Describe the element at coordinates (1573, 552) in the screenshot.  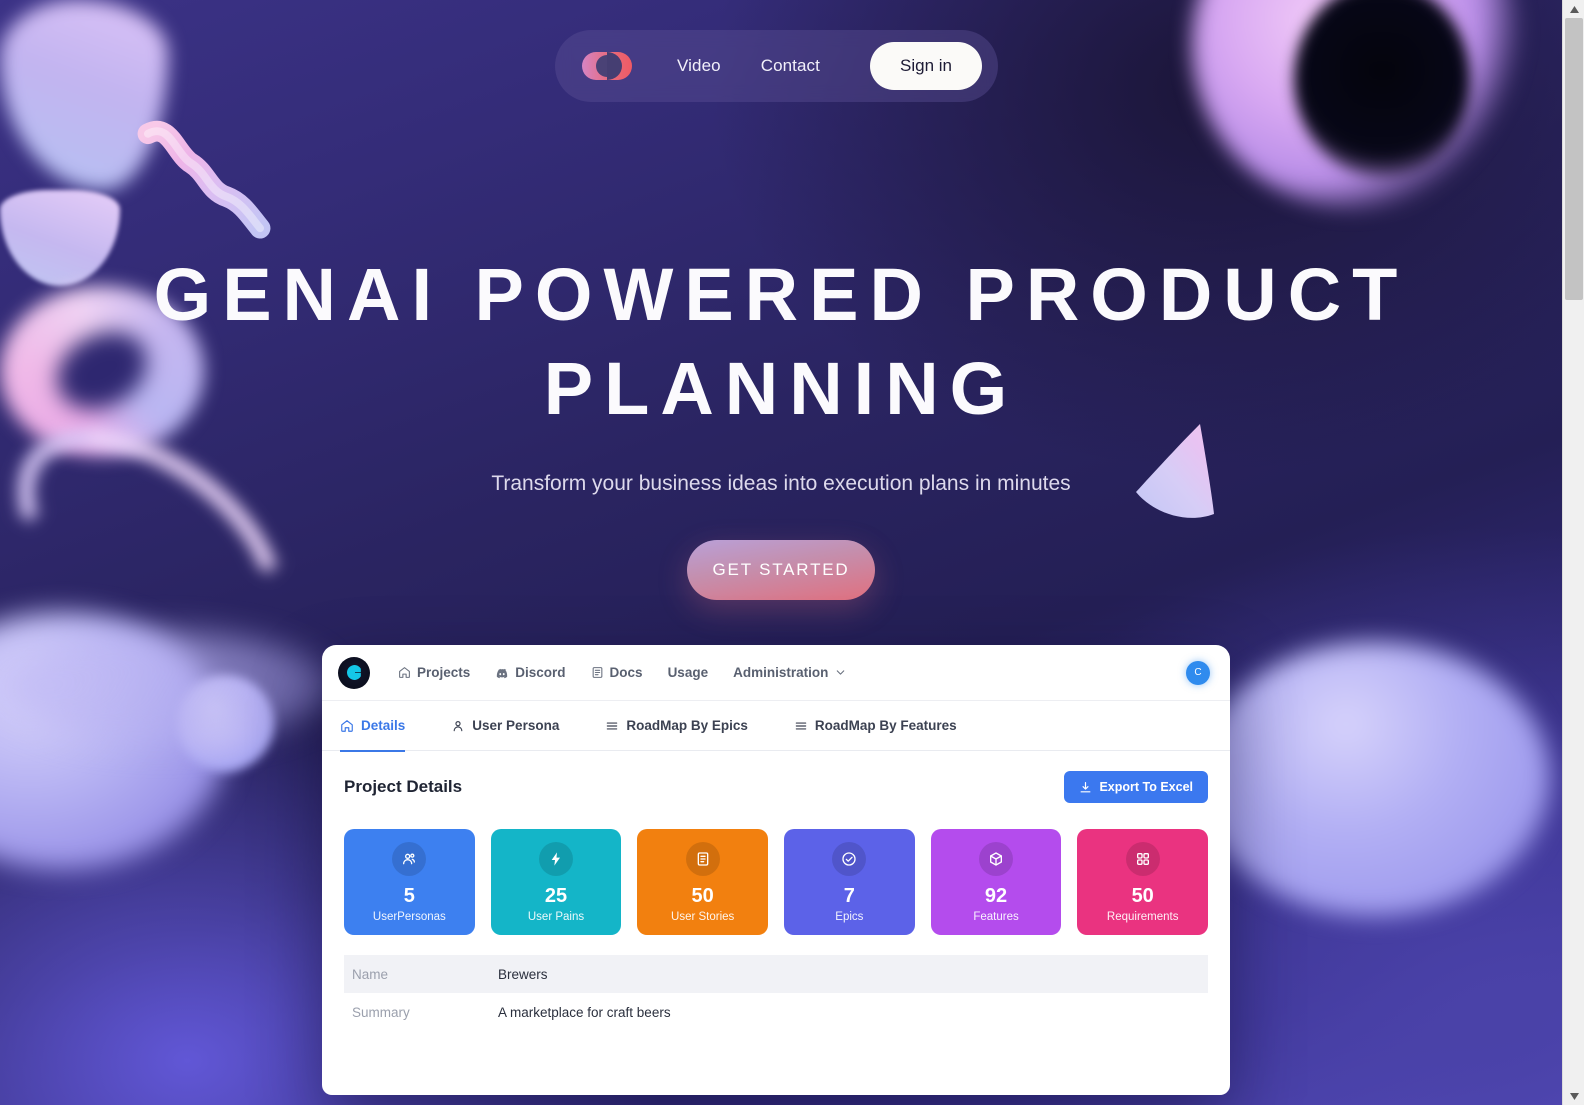
I see `page-scrollbar` at that location.